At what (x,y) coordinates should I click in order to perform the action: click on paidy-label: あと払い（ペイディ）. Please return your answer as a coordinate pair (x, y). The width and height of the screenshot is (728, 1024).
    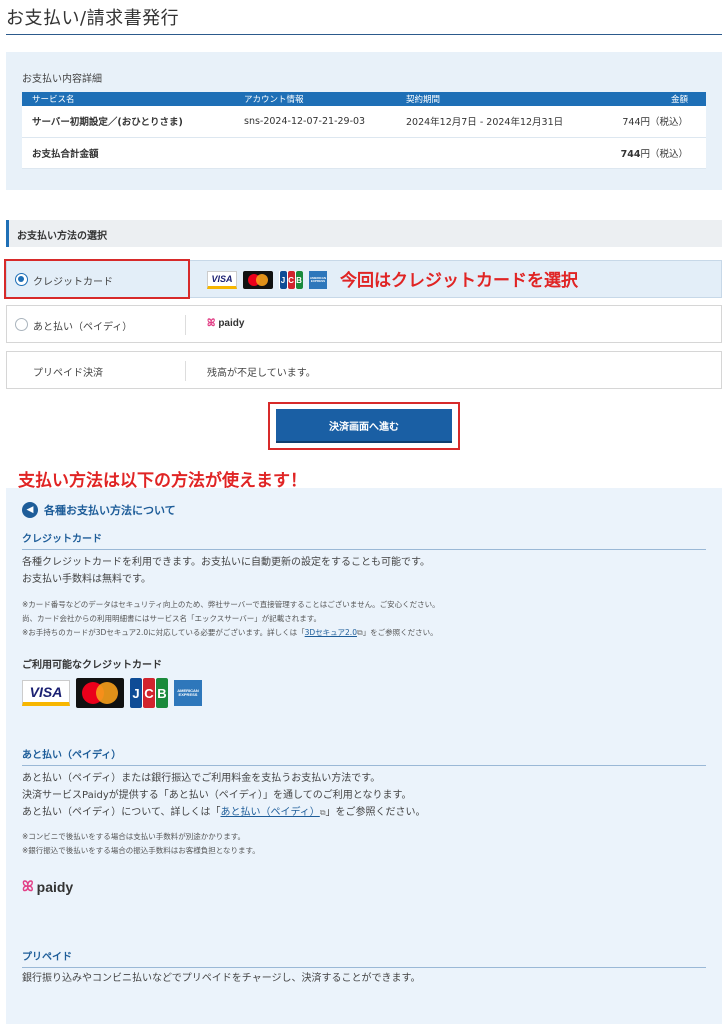
    Looking at the image, I should click on (83, 327).